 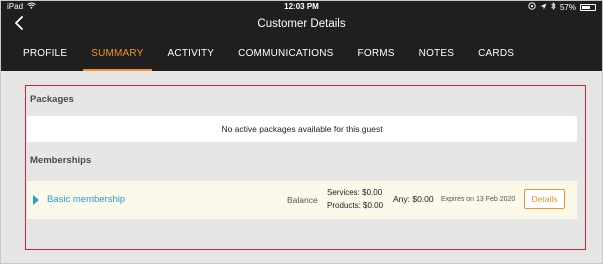 I want to click on tab-notes: NOTES, so click(x=436, y=58).